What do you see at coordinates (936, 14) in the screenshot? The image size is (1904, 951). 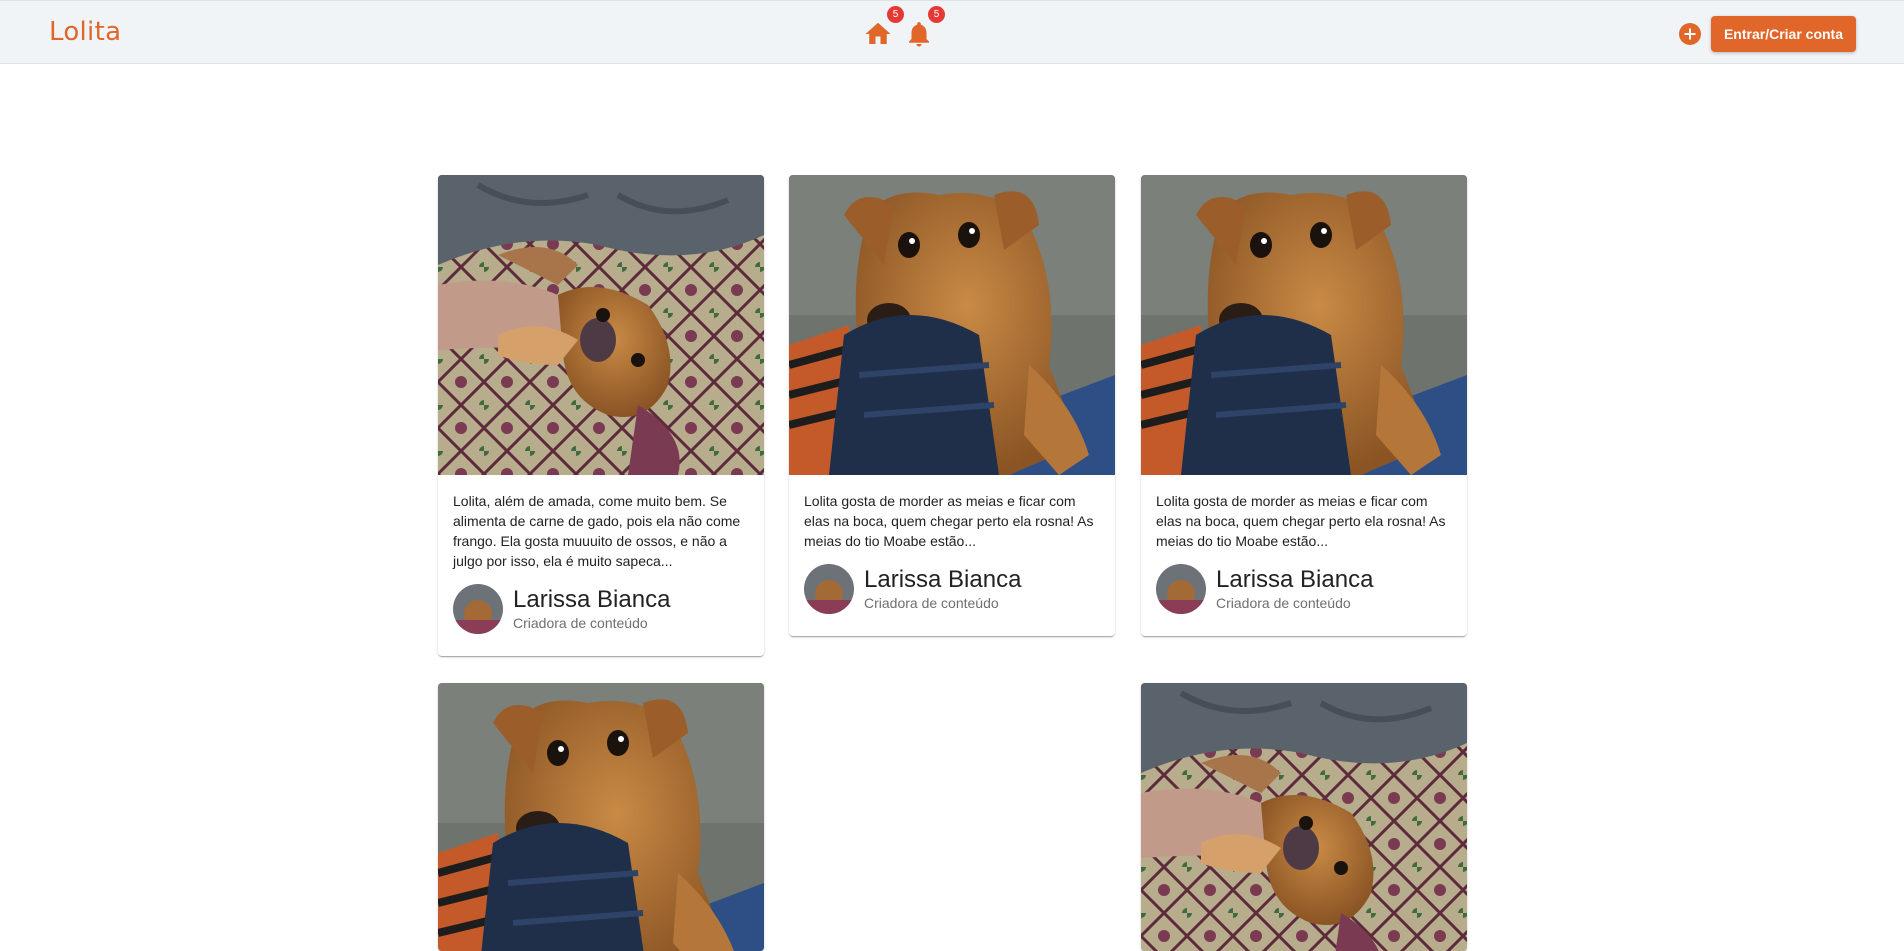 I see `notifications-badge: 5` at bounding box center [936, 14].